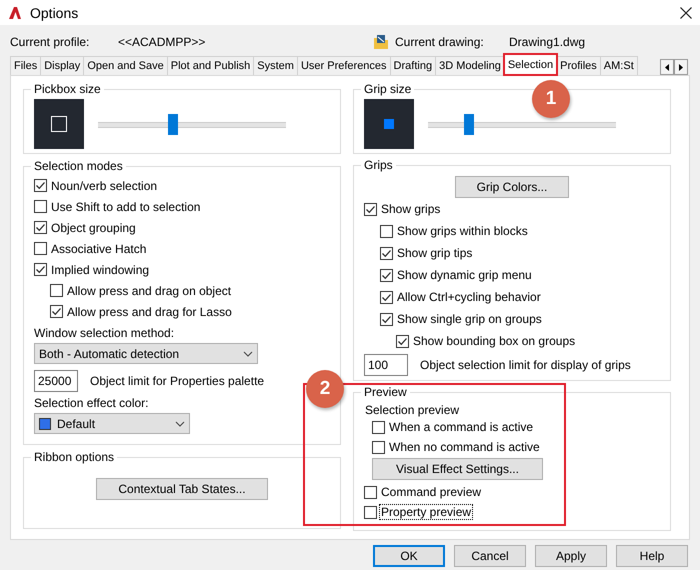  Describe the element at coordinates (126, 207) in the screenshot. I see `checkbox-label: Use Shift to add to selection` at that location.